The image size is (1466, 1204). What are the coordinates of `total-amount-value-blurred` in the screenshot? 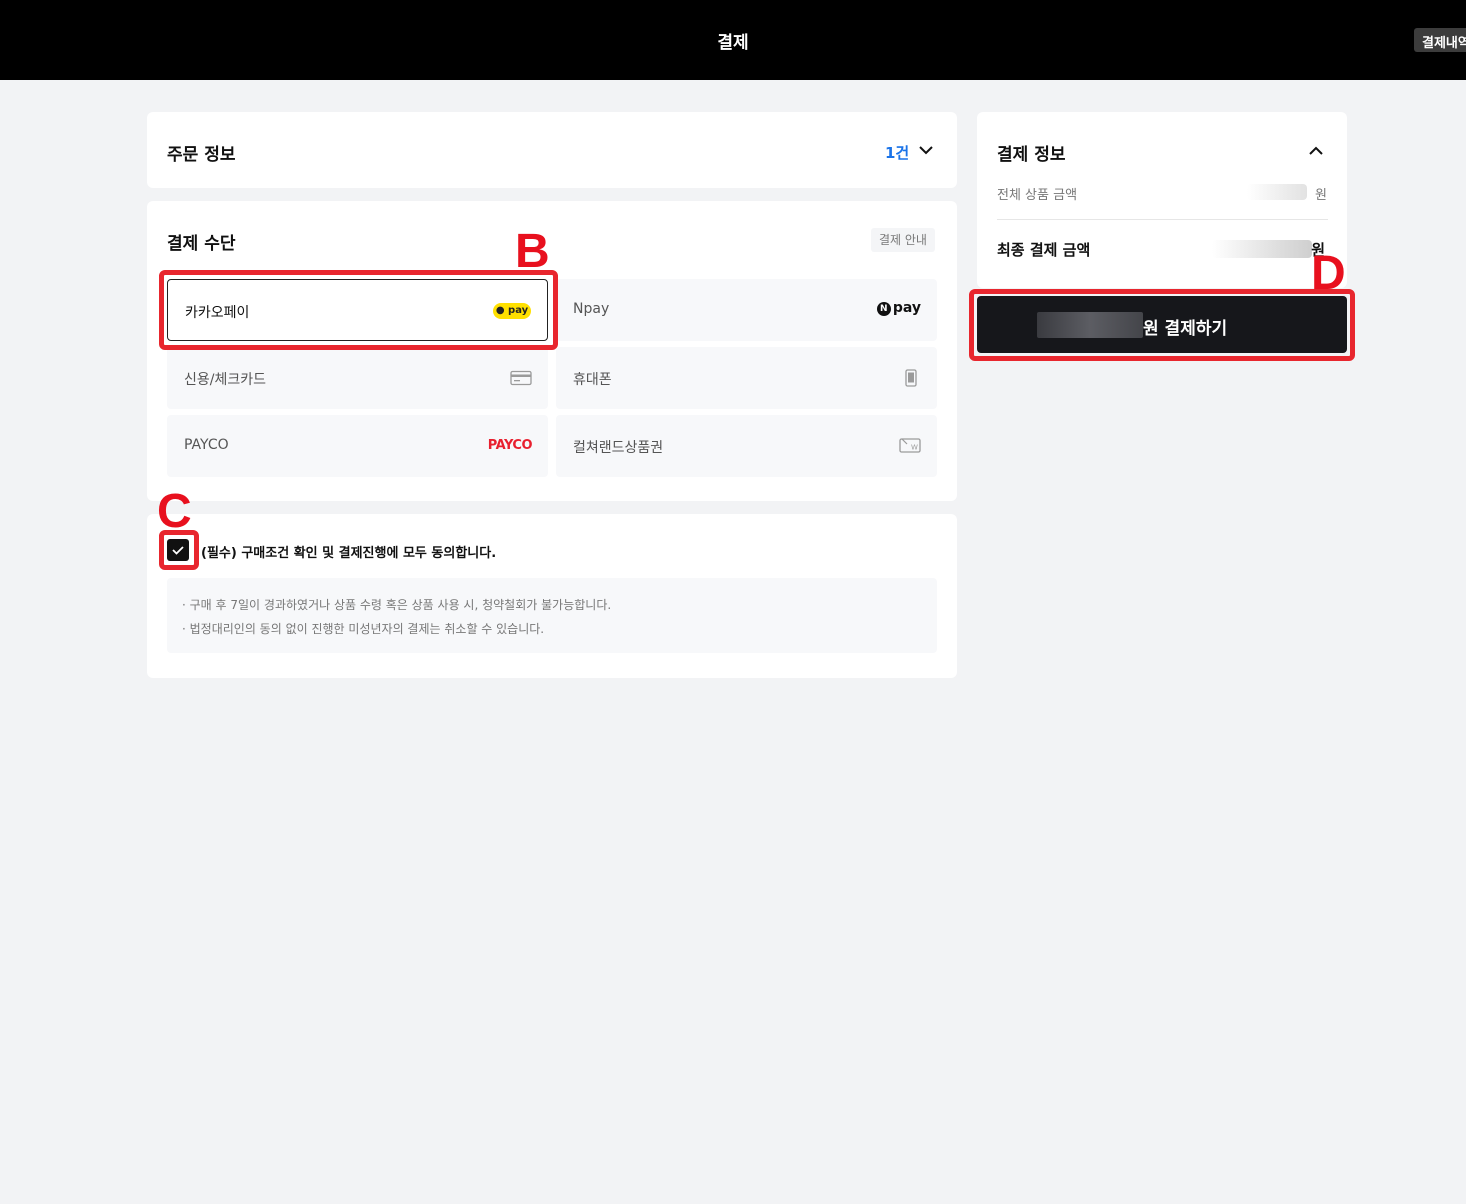 It's located at (1277, 192).